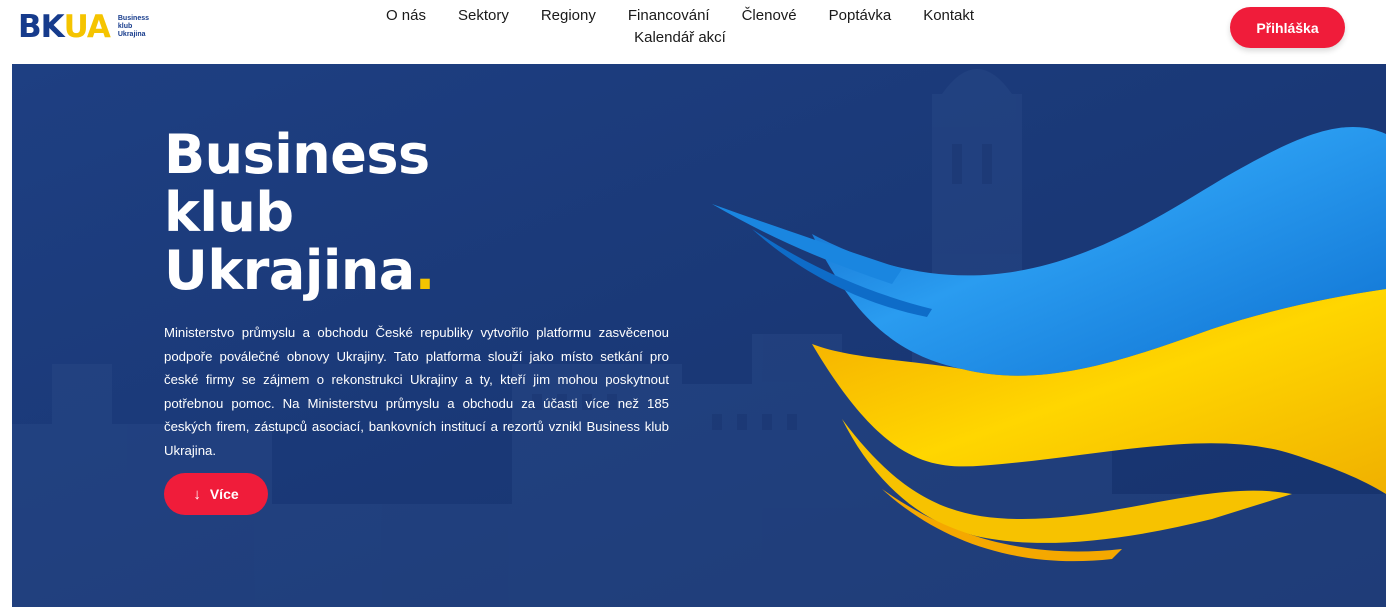 This screenshot has height=607, width=1386. I want to click on more-button: ↓ Více, so click(216, 494).